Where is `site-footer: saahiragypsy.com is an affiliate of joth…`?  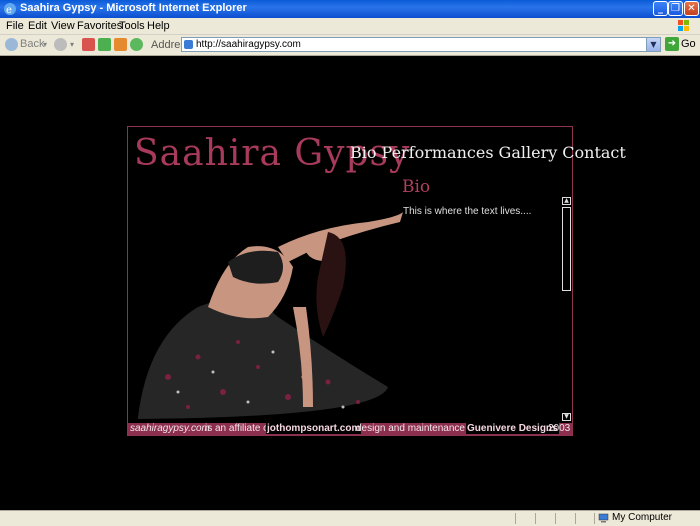
site-footer: saahiragypsy.com is an affiliate of joth… is located at coordinates (350, 429).